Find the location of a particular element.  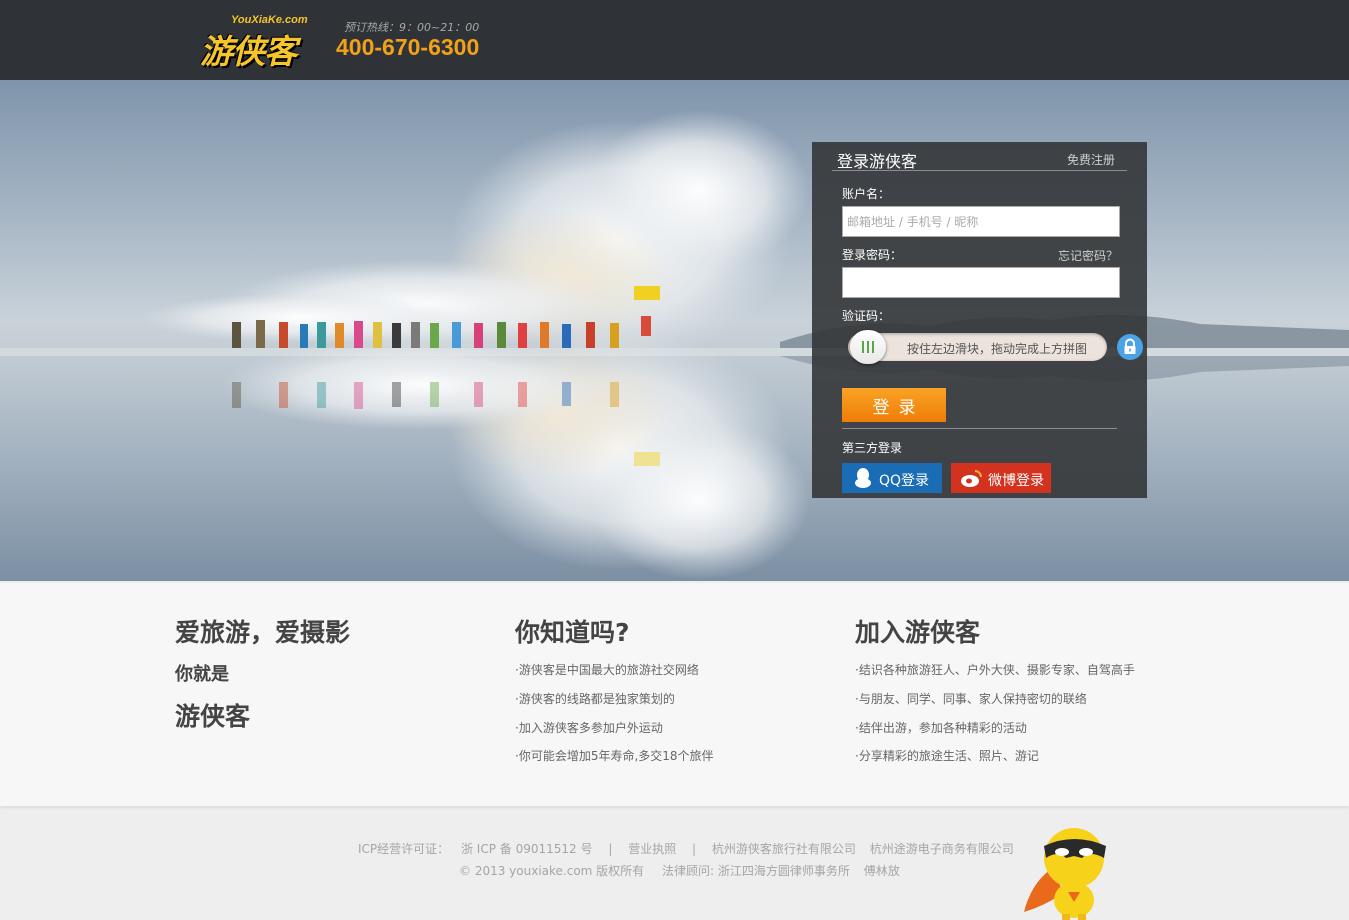

password-label: 登录密码： is located at coordinates (872, 255).